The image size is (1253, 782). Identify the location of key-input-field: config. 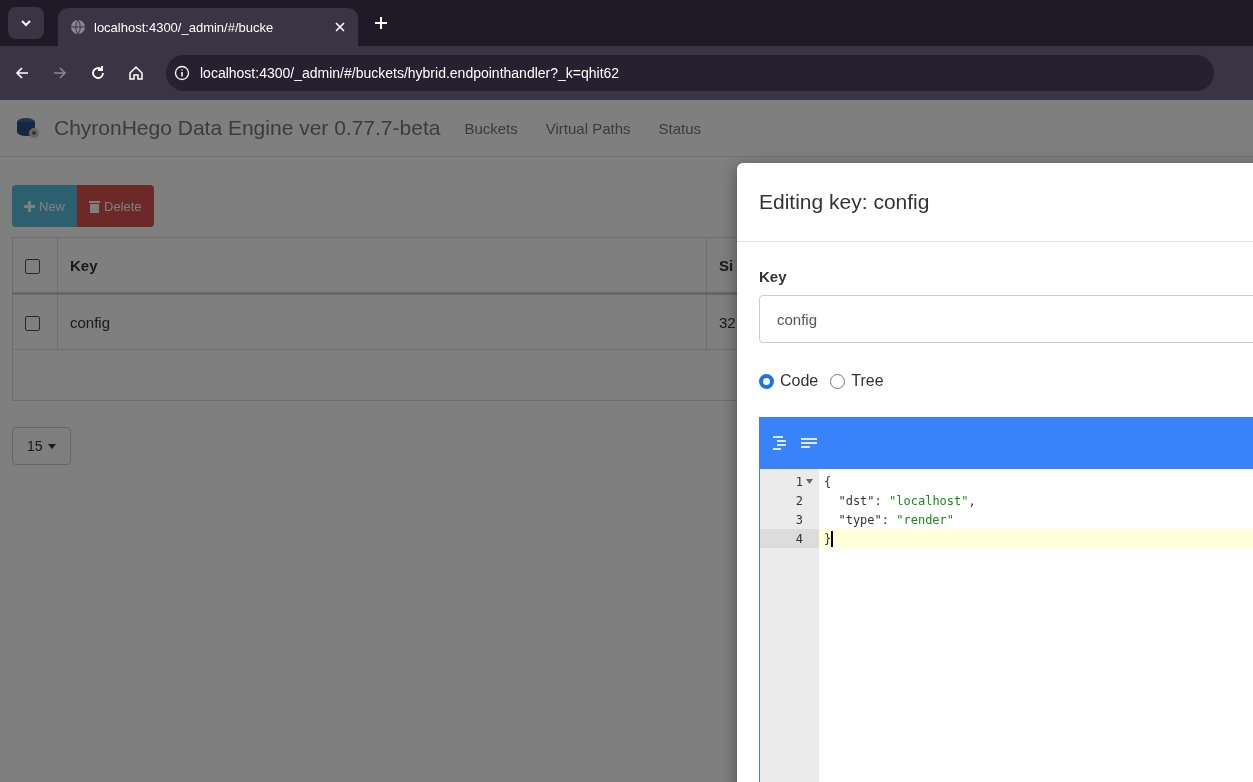
(1006, 319).